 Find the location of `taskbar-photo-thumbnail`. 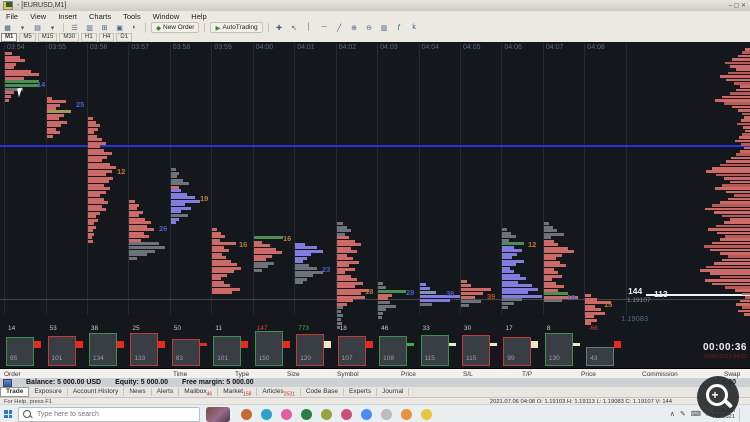

taskbar-photo-thumbnail is located at coordinates (218, 414).